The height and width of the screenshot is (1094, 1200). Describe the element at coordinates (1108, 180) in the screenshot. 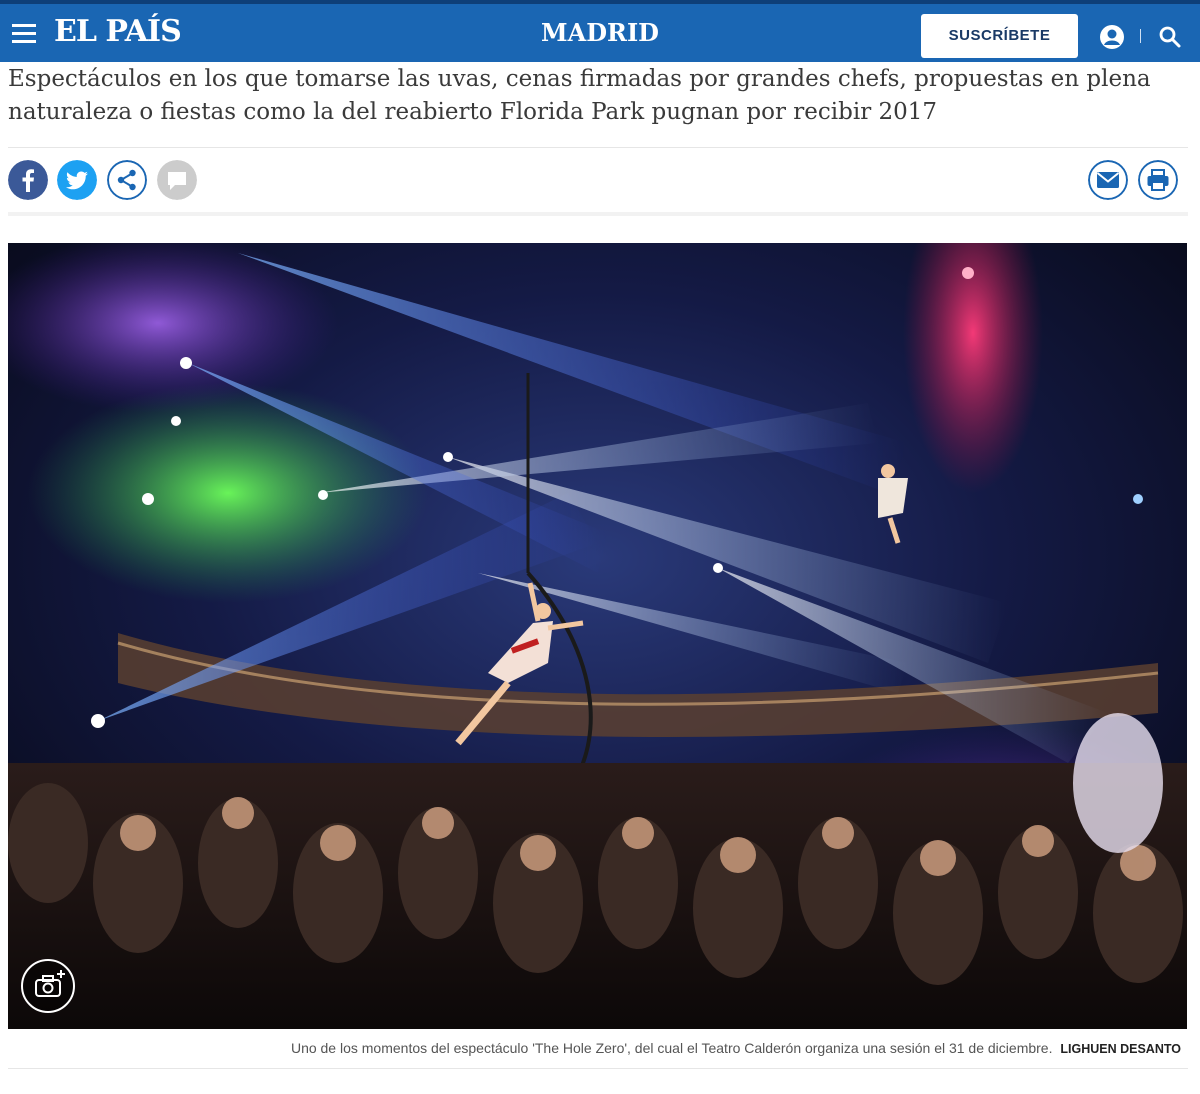

I see `email-icon` at that location.